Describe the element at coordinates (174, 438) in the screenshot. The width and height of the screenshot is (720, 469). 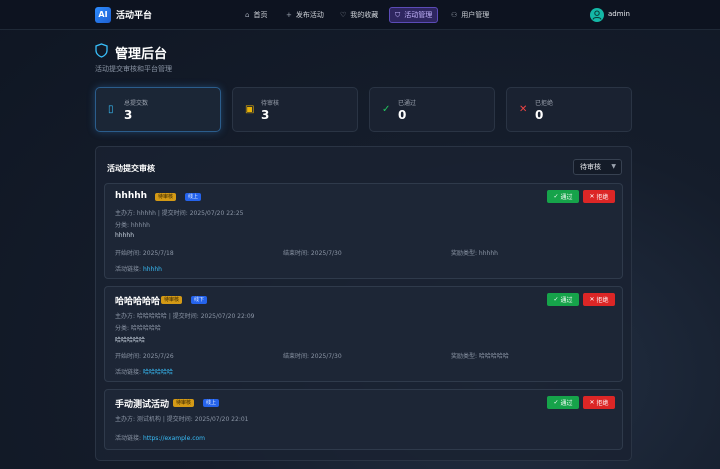
I see `activity-link: https://example.com` at that location.